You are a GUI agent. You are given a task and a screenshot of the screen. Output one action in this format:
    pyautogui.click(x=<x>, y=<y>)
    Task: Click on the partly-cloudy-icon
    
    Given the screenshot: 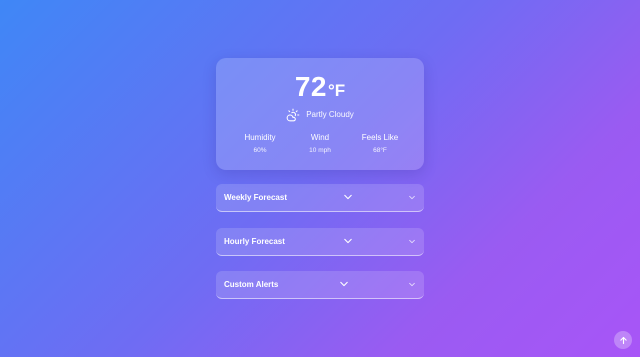 What is the action you would take?
    pyautogui.click(x=293, y=115)
    